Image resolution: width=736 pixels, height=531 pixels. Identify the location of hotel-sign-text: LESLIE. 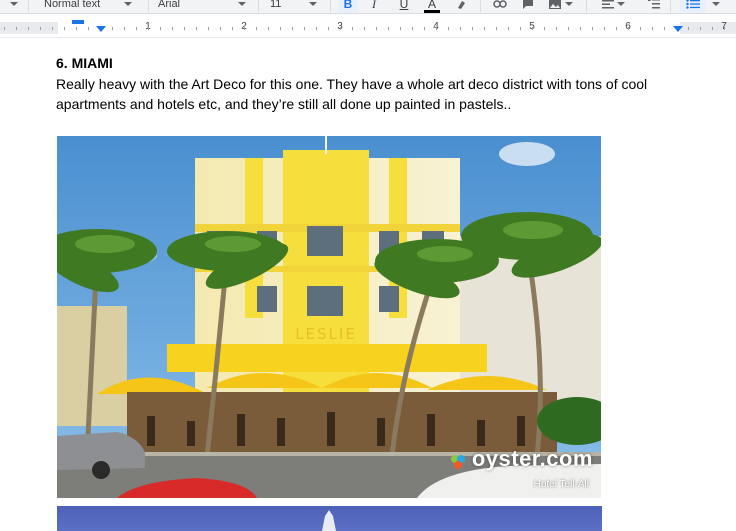
(326, 334).